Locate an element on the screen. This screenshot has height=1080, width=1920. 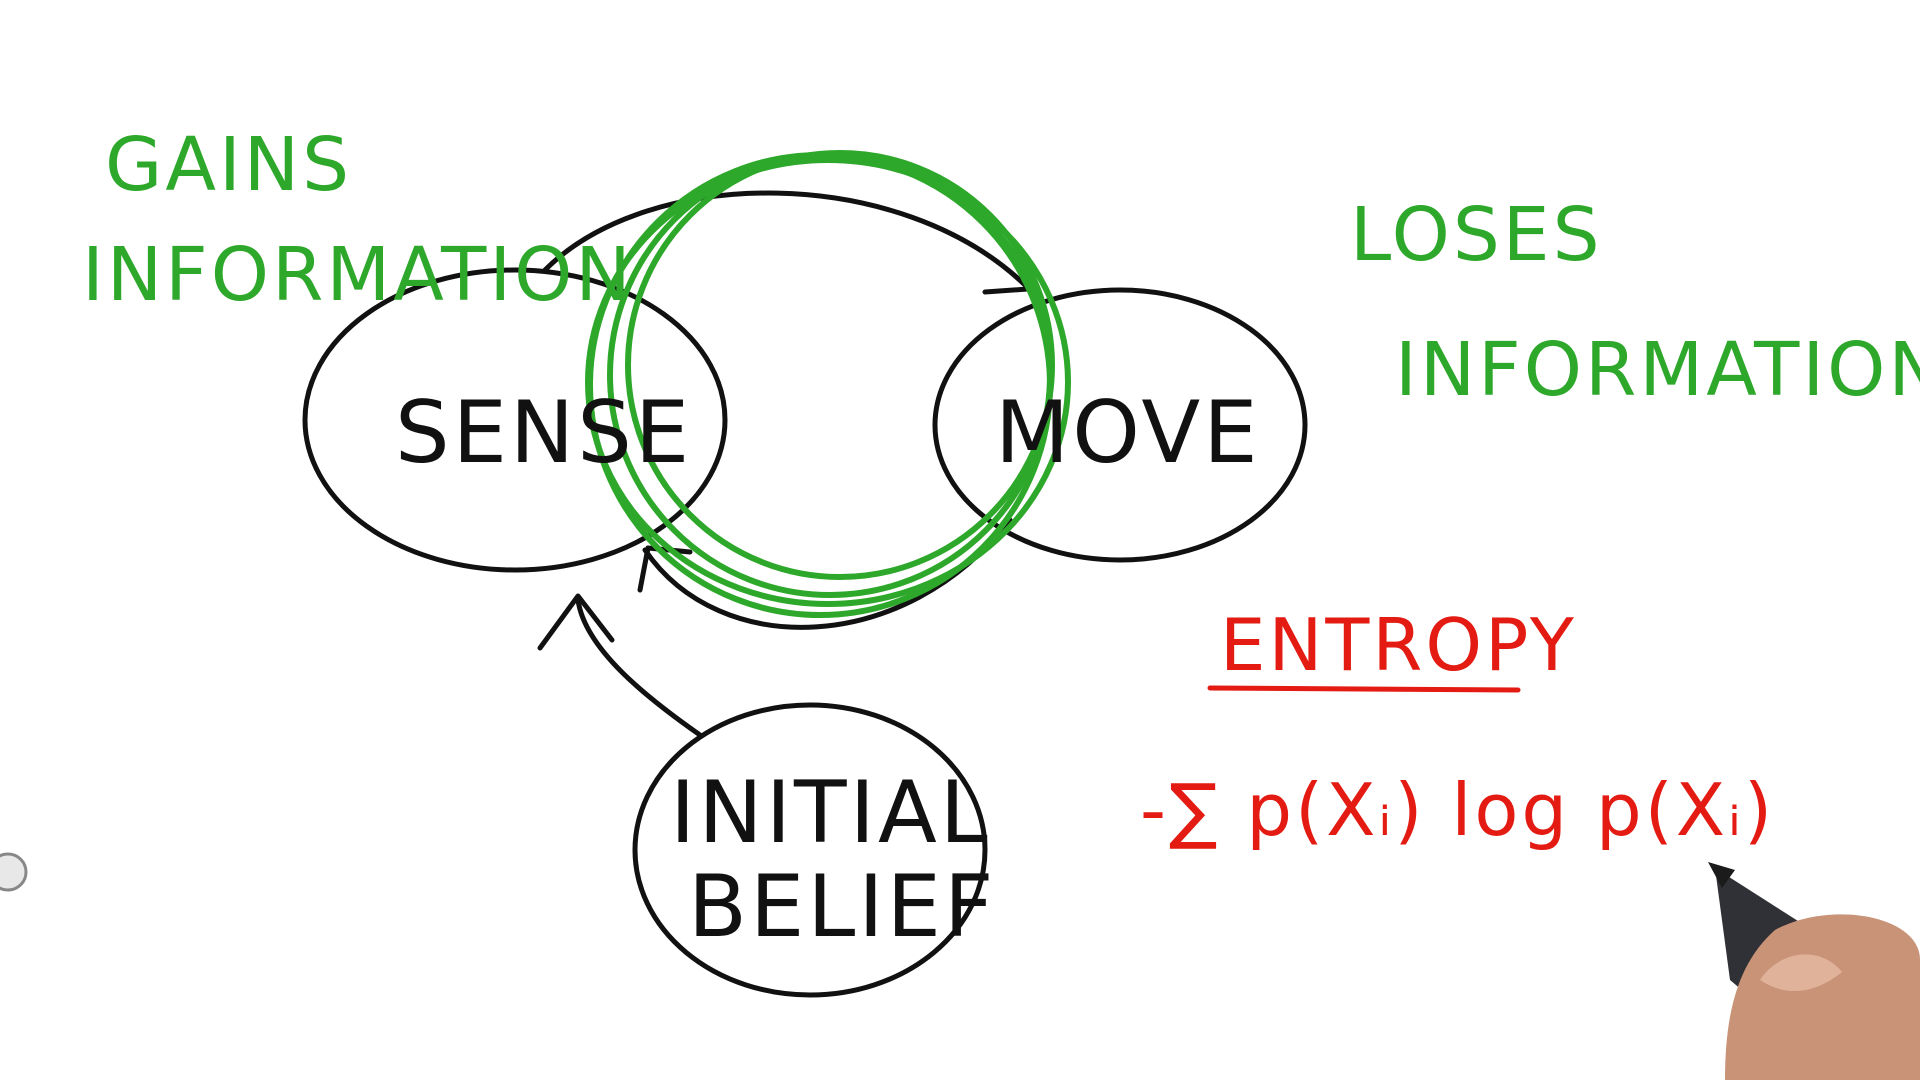
sense-label: SENSE is located at coordinates (543, 433).